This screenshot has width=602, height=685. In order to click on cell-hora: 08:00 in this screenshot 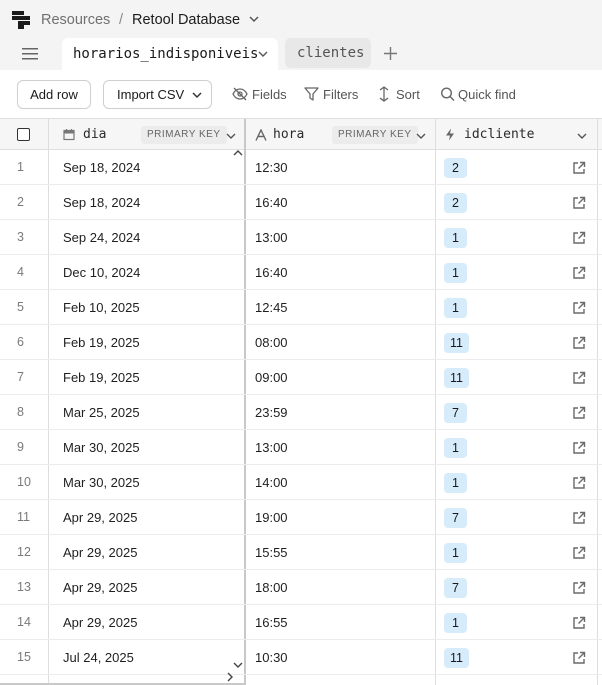, I will do `click(271, 342)`.